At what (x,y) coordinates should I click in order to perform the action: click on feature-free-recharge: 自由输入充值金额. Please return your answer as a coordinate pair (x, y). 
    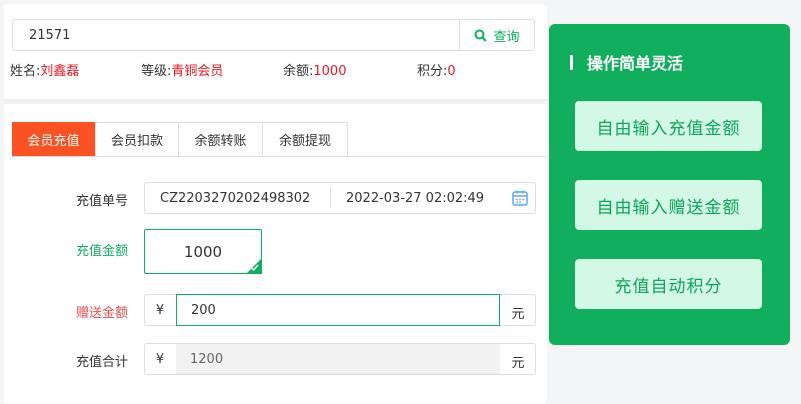
    Looking at the image, I should click on (668, 126).